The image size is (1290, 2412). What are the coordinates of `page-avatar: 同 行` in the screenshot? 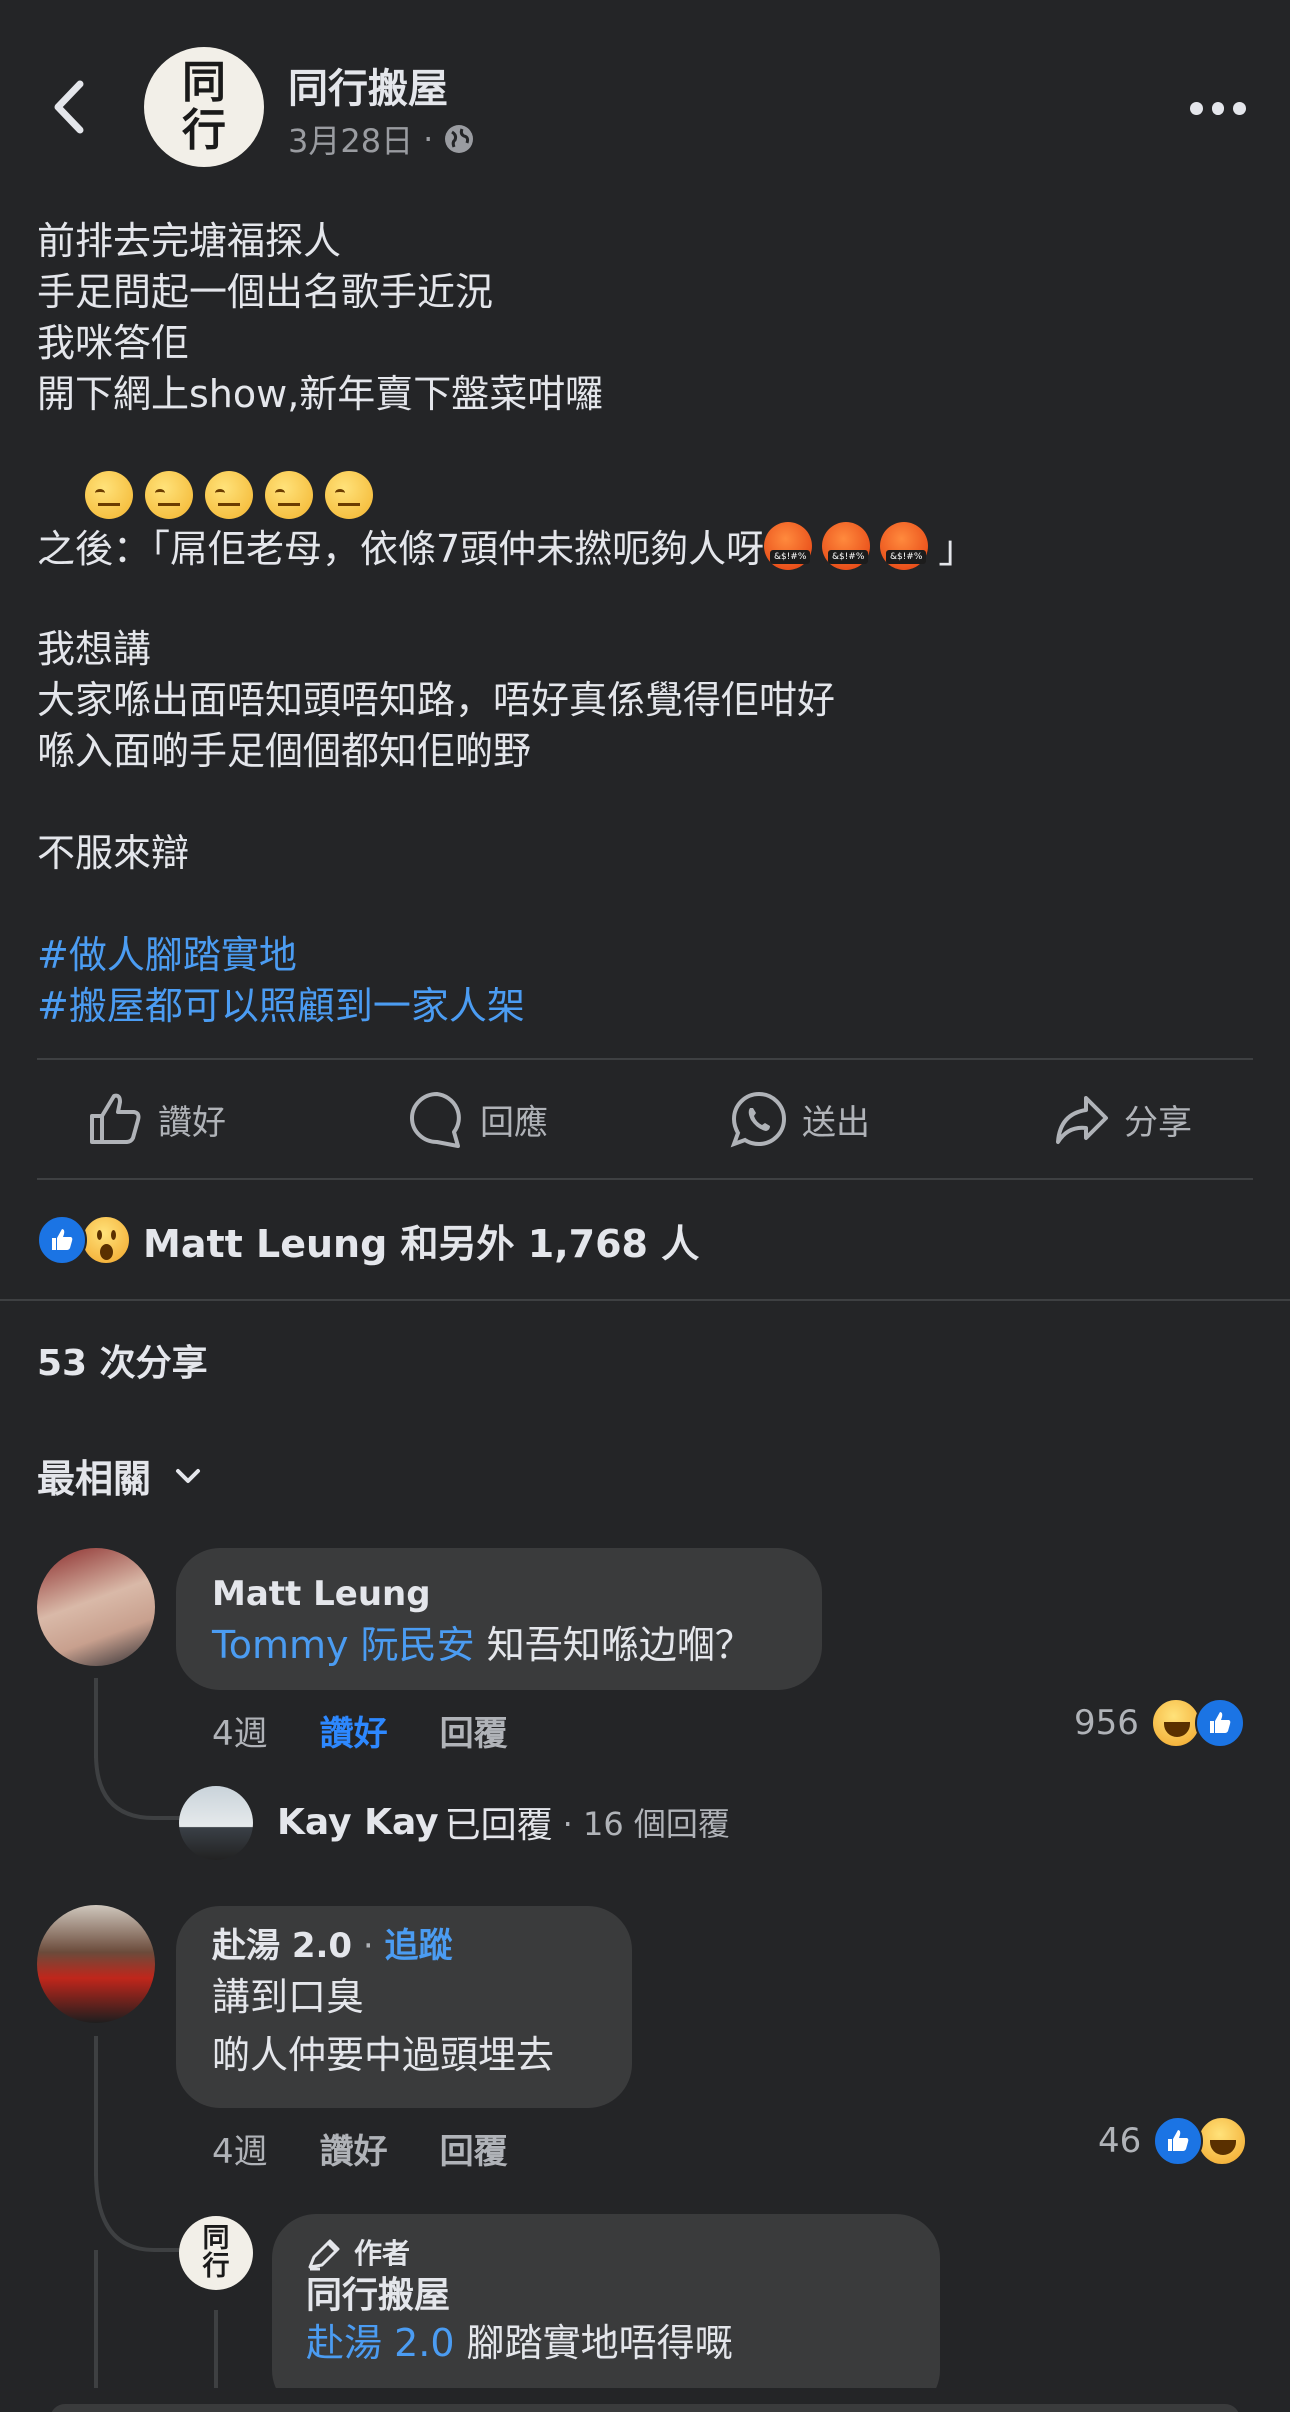 It's located at (204, 107).